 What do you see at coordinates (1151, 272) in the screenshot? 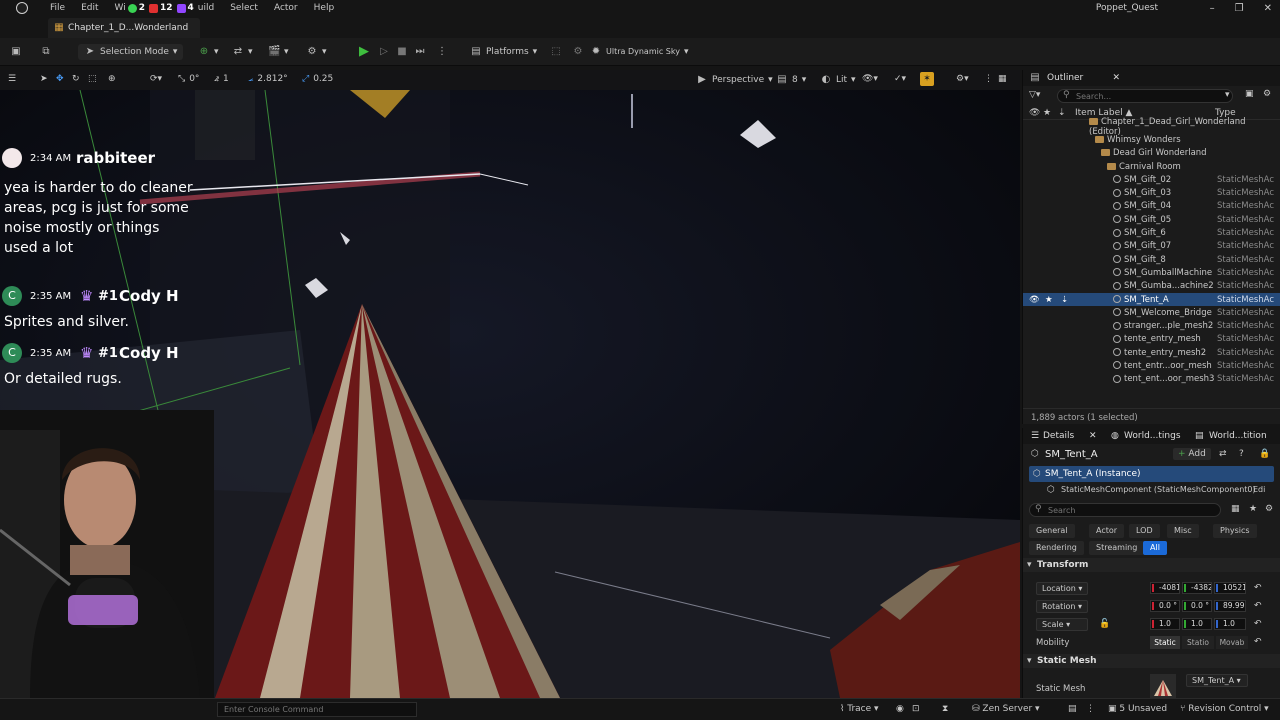
I see `outliner-row: SM_GumballMachine StaticMeshAc` at bounding box center [1151, 272].